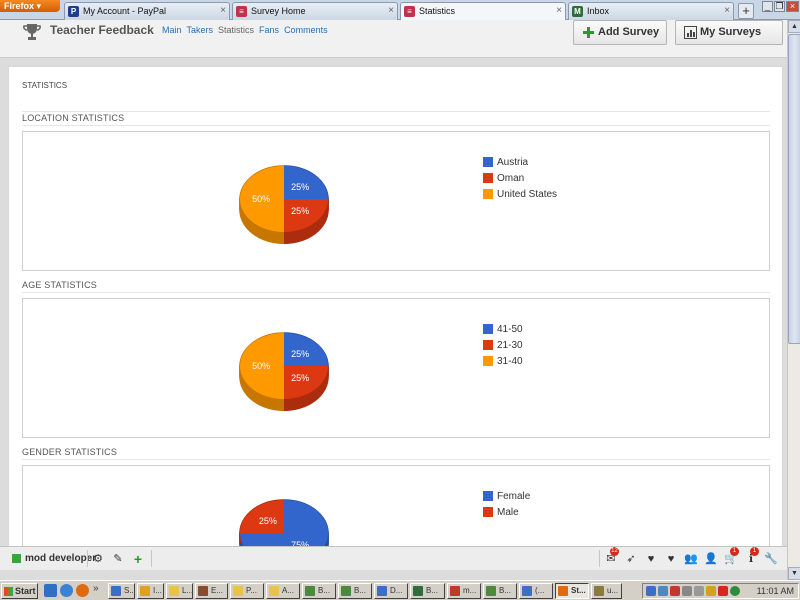  What do you see at coordinates (172, 30) in the screenshot?
I see `nav-main: Main` at bounding box center [172, 30].